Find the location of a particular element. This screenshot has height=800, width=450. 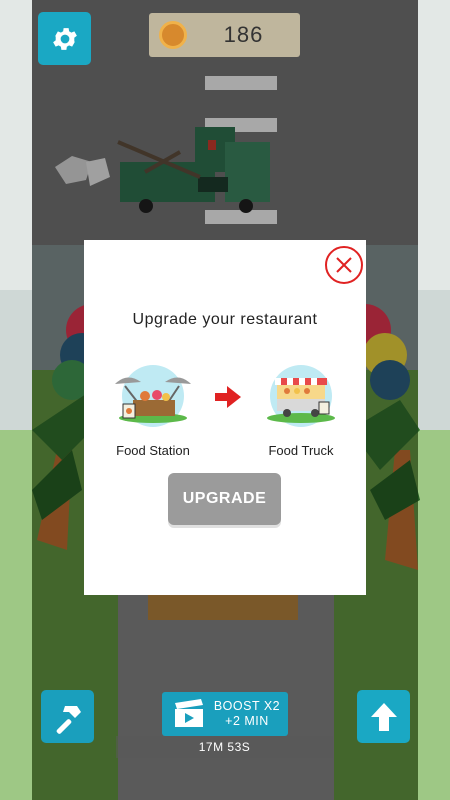

build-button is located at coordinates (67, 716).